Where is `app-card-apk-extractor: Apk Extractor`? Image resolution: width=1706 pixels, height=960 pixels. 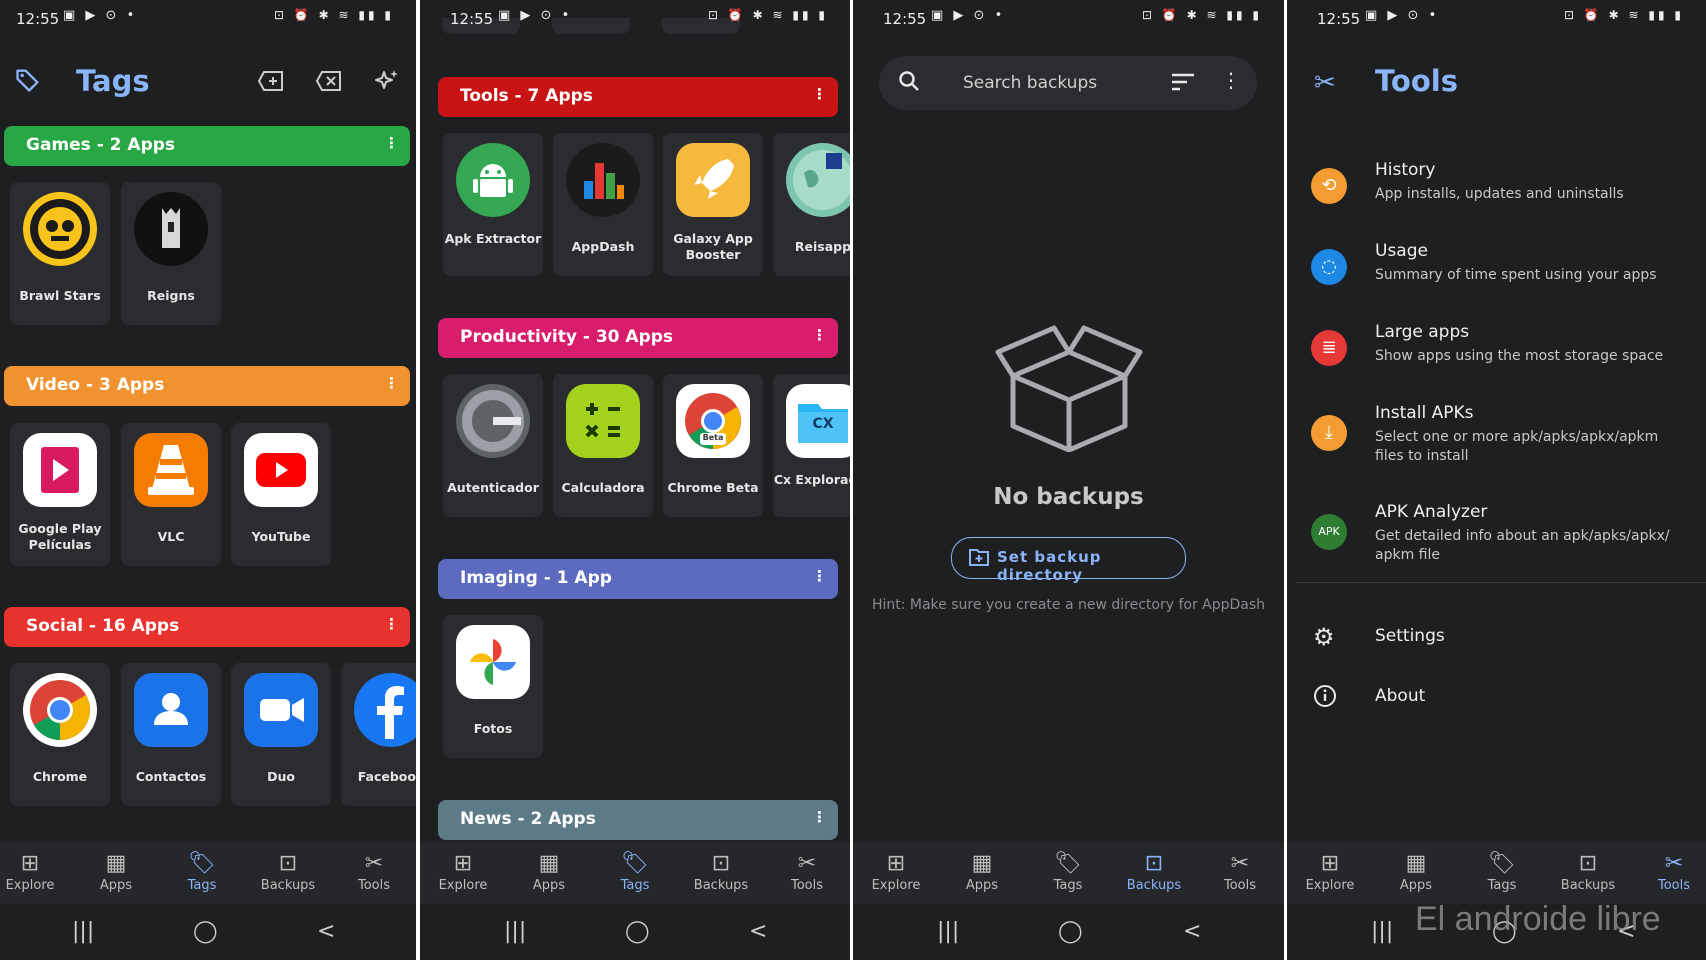
app-card-apk-extractor: Apk Extractor is located at coordinates (493, 204).